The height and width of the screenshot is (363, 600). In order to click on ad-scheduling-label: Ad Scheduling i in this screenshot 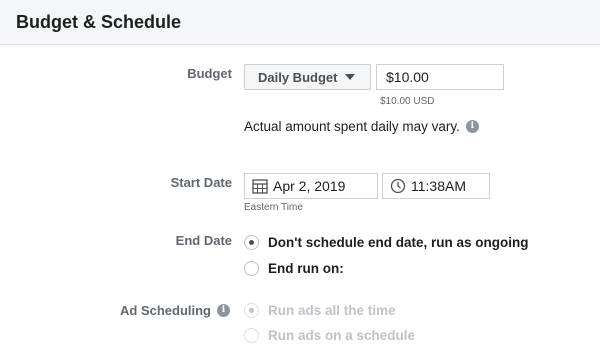, I will do `click(165, 310)`.